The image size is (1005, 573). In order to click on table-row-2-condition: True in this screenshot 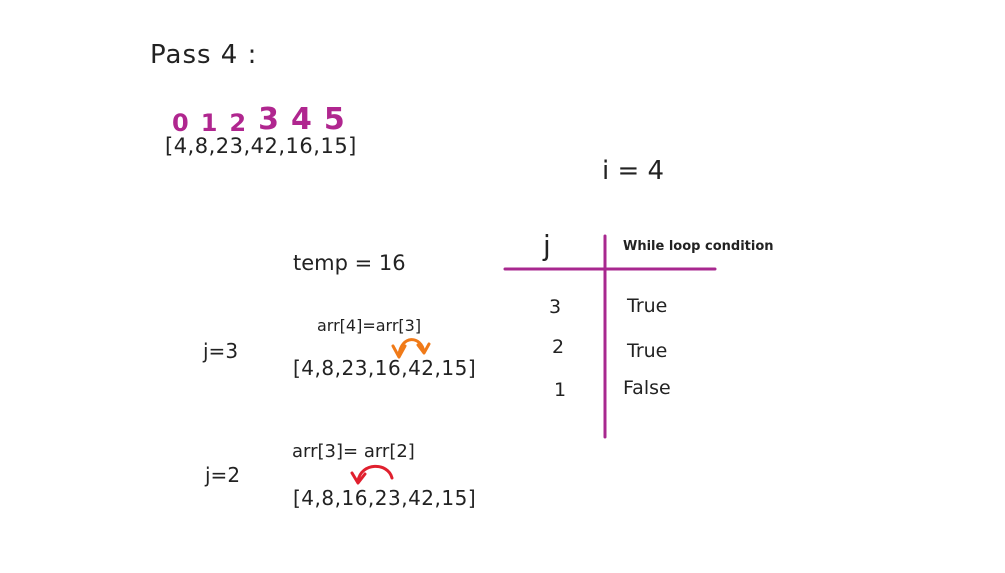, I will do `click(647, 351)`.